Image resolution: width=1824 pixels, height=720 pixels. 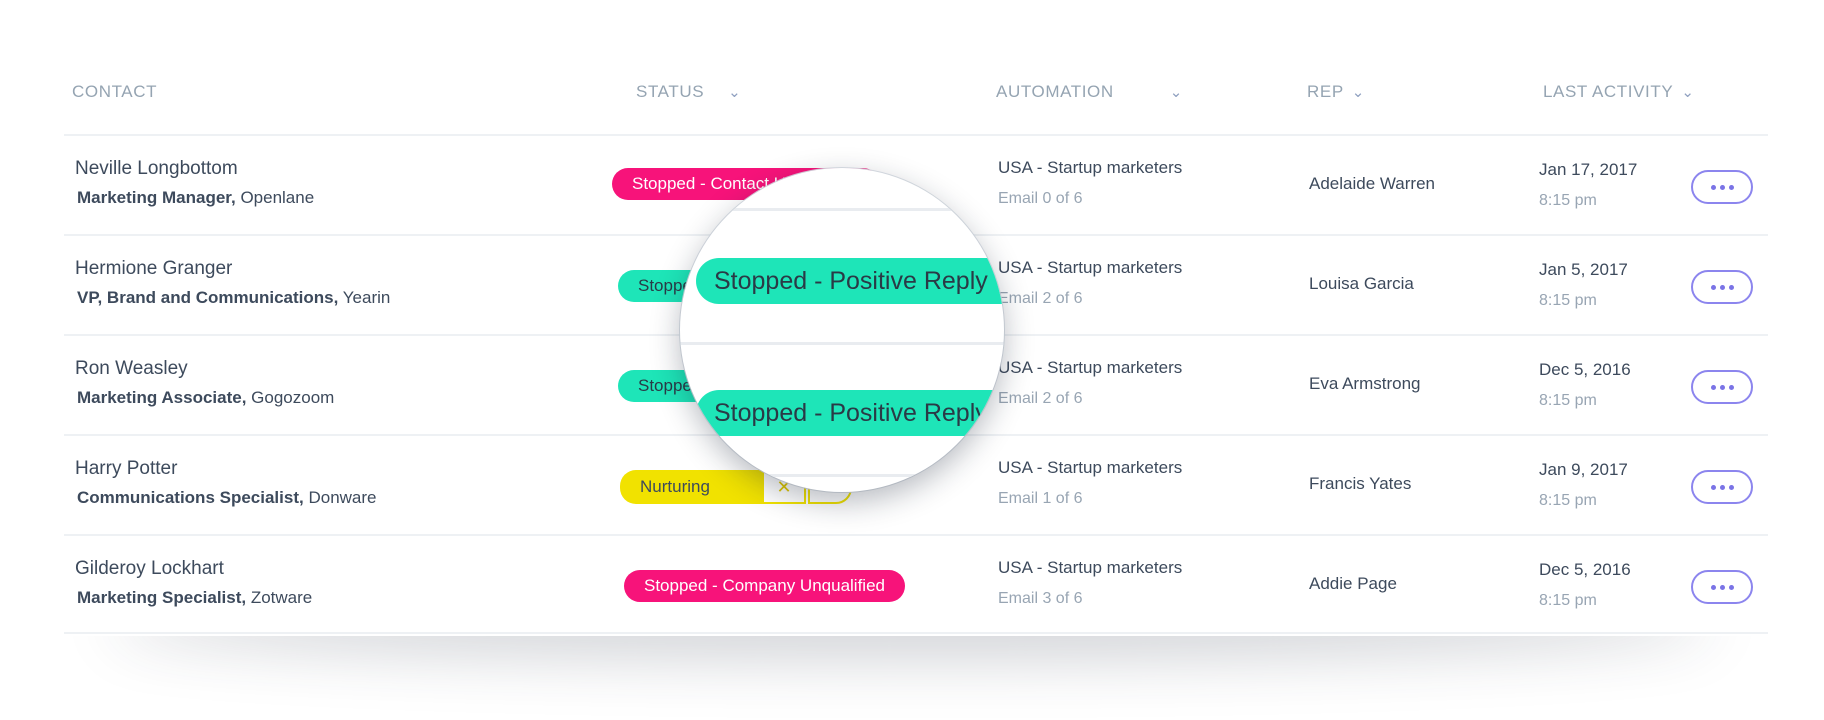 I want to click on rep-name: Louisa Garcia, so click(x=1361, y=283).